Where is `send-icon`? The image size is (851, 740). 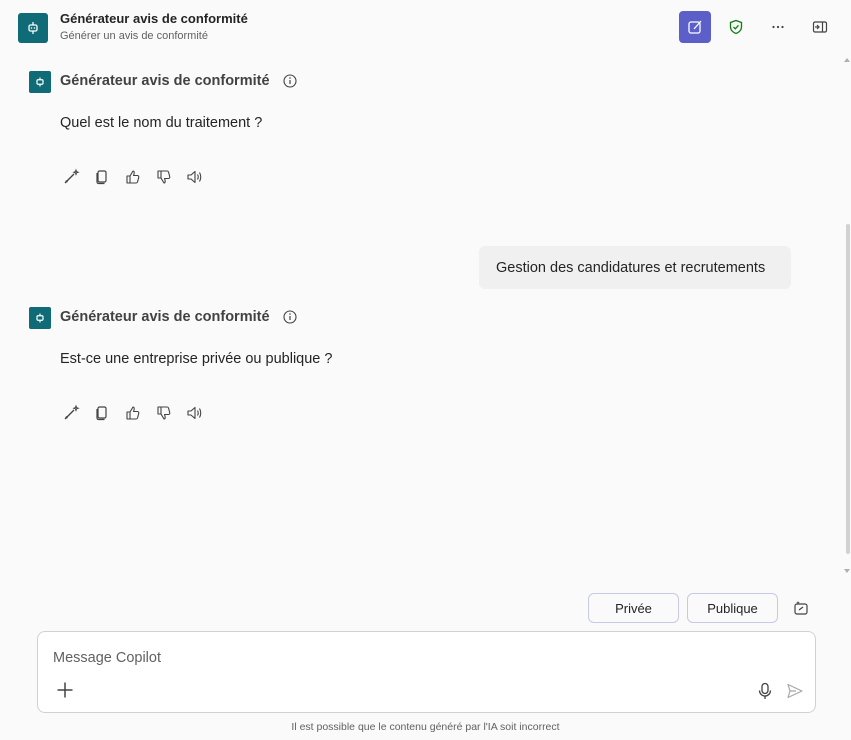
send-icon is located at coordinates (795, 691).